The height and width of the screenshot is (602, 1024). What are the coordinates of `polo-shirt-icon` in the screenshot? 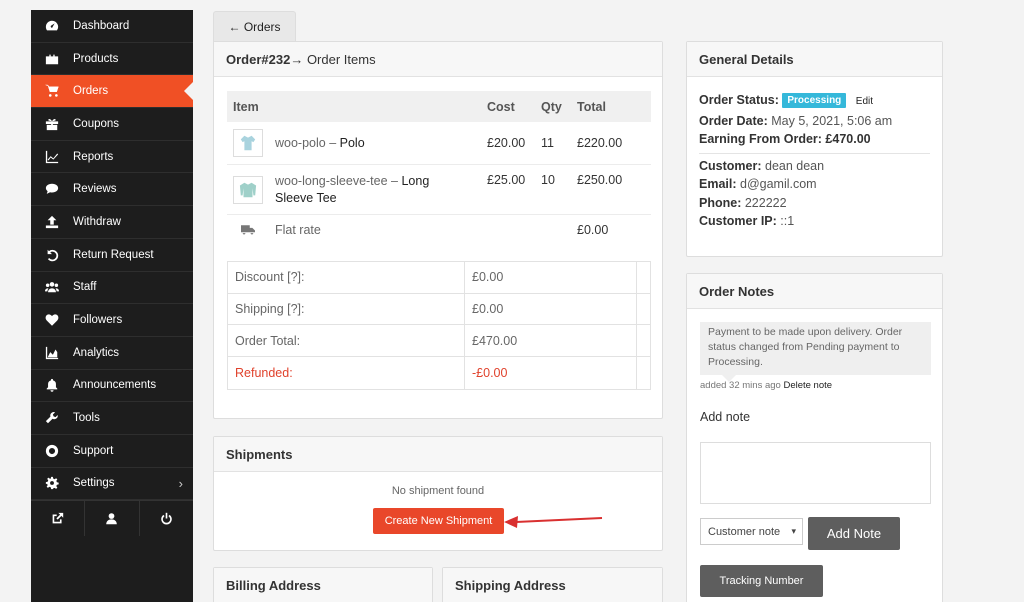 It's located at (248, 143).